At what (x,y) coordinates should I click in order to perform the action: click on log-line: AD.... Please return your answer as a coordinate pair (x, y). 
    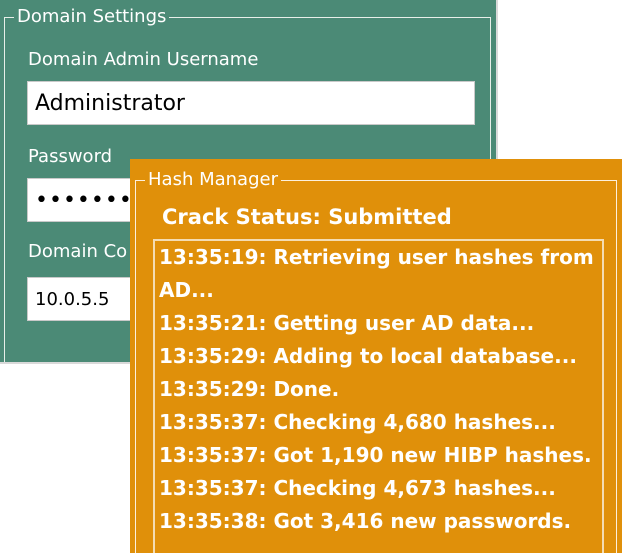
    Looking at the image, I should click on (186, 290).